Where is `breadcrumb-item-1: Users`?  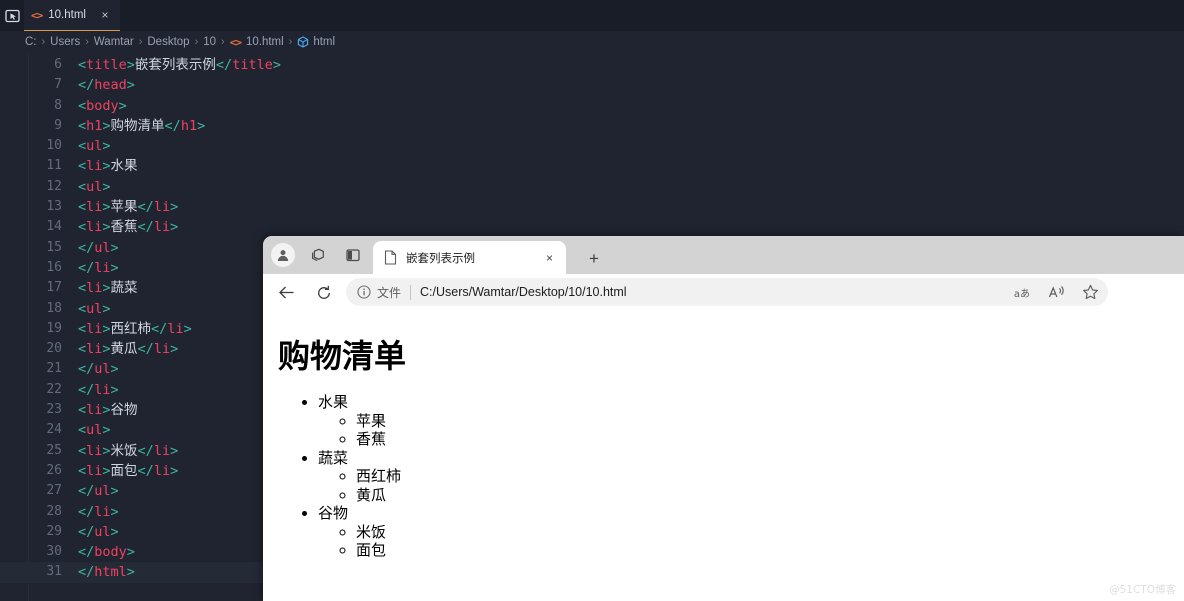 breadcrumb-item-1: Users is located at coordinates (65, 42).